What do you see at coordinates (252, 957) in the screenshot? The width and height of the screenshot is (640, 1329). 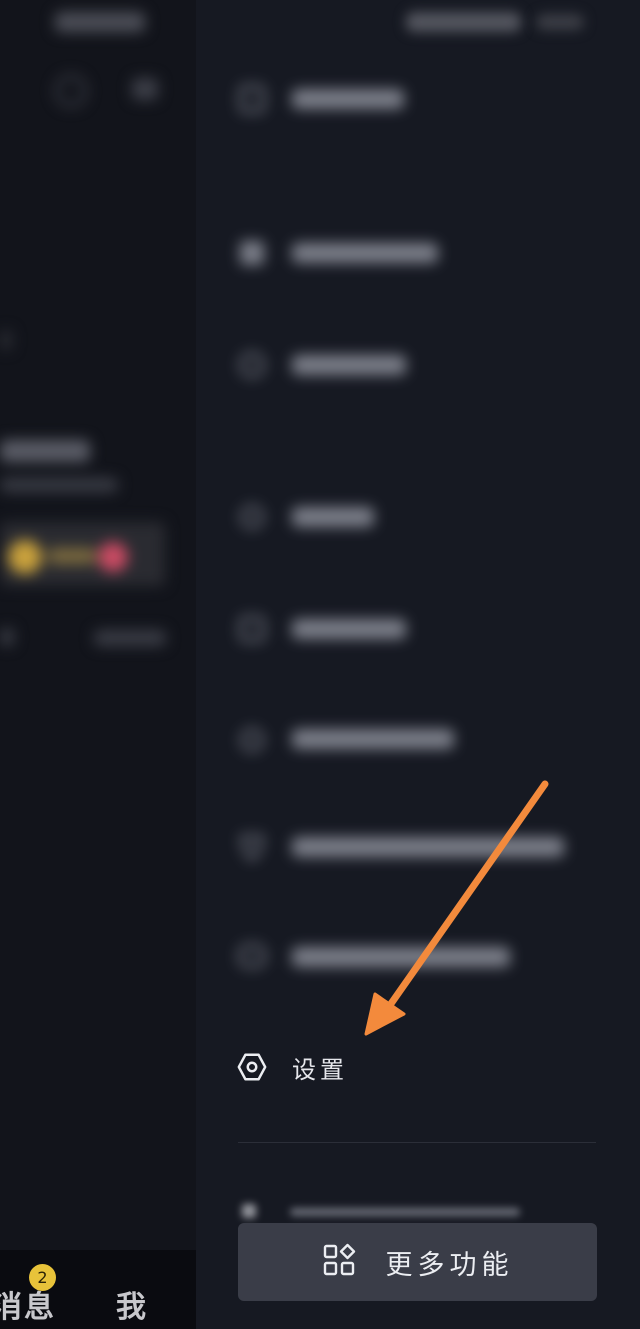 I see `chat-icon` at bounding box center [252, 957].